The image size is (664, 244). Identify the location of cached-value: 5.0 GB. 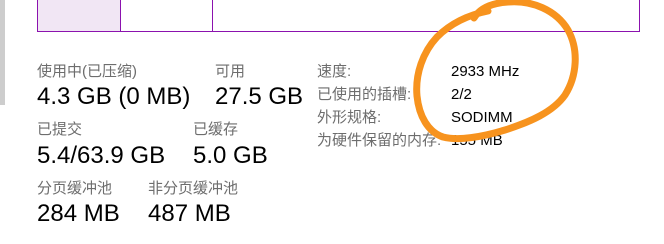
(230, 155).